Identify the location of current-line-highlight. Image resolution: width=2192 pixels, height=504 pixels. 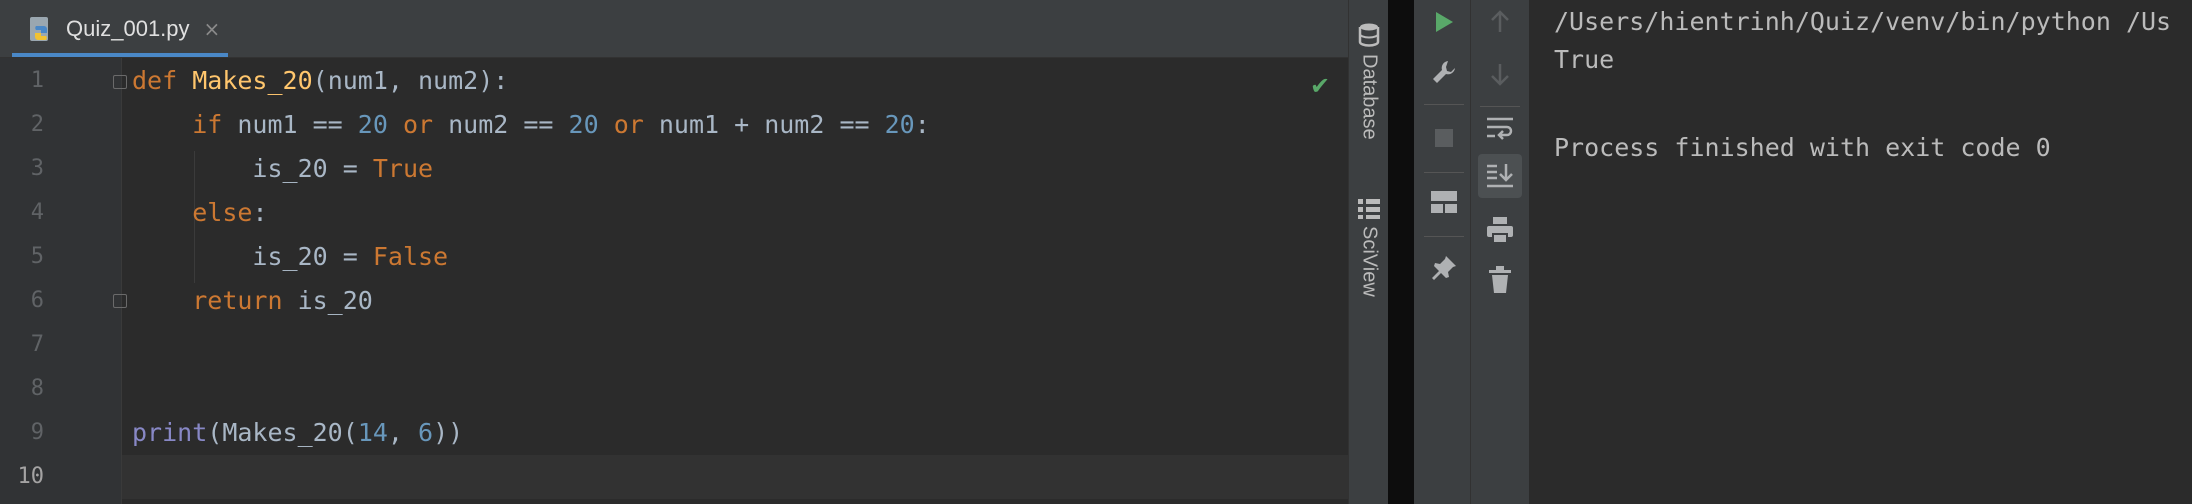
(735, 477).